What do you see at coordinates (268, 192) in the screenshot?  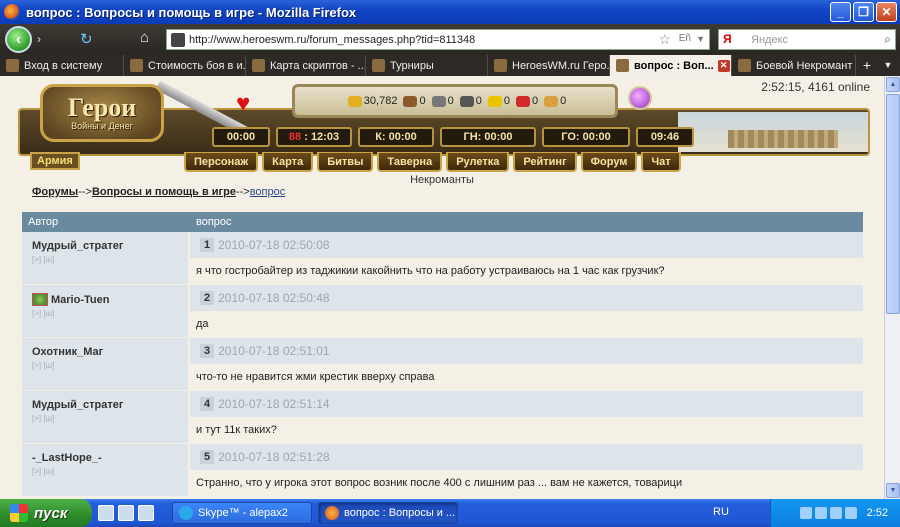 I see `breadcrumb-topic: вопрос` at bounding box center [268, 192].